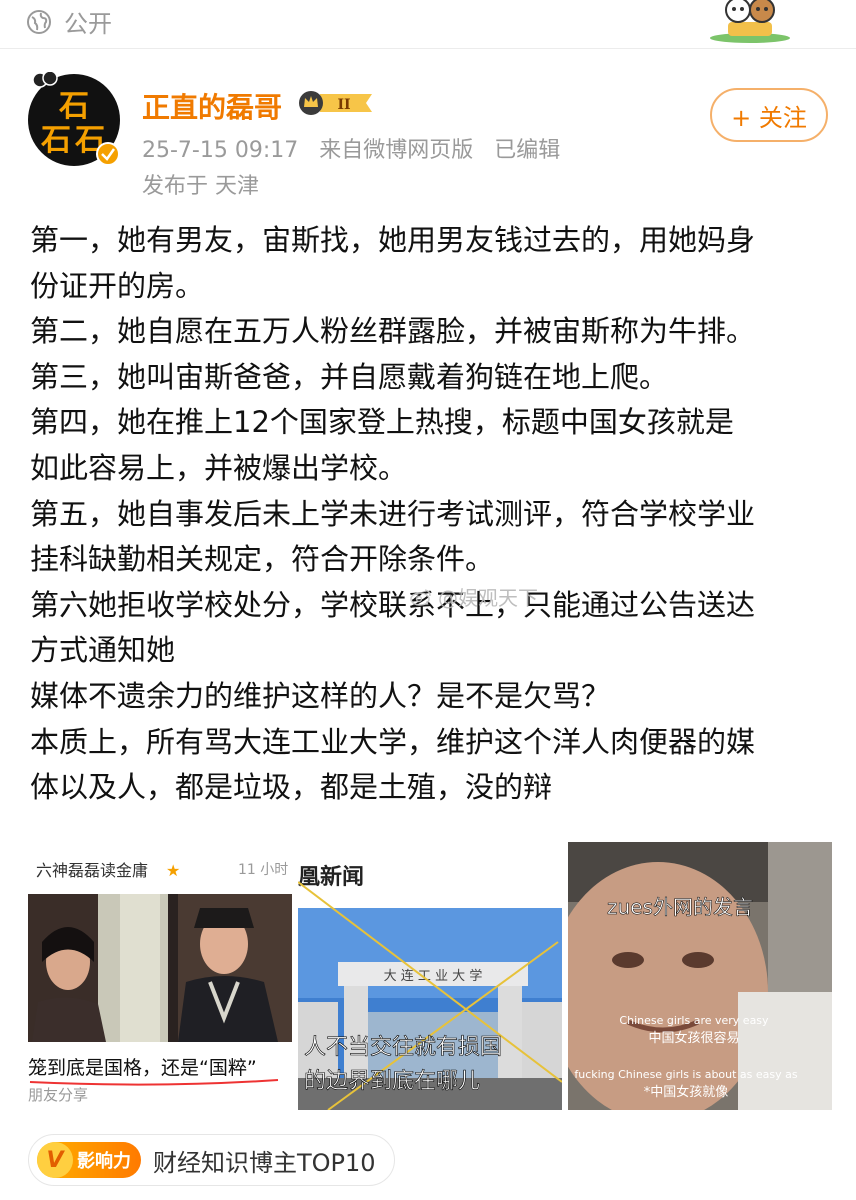 This screenshot has height=1200, width=856. I want to click on follow-button: + 关注, so click(769, 115).